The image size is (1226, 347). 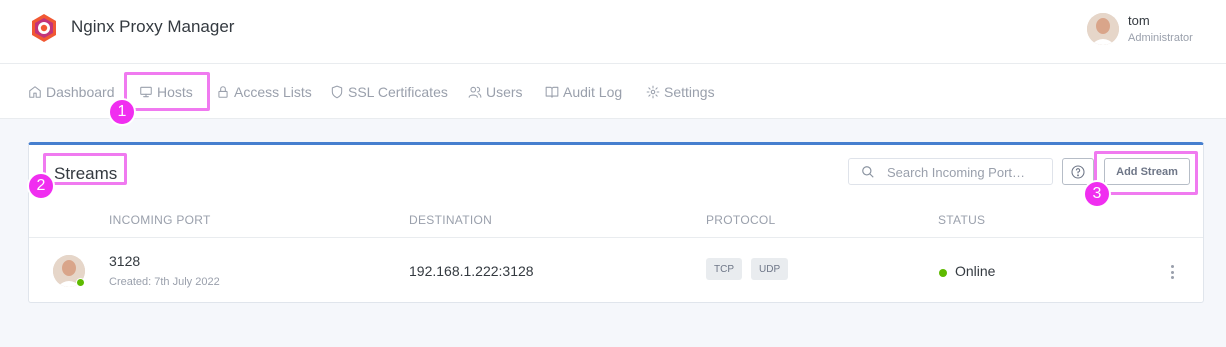 I want to click on user-name: tom, so click(x=1139, y=20).